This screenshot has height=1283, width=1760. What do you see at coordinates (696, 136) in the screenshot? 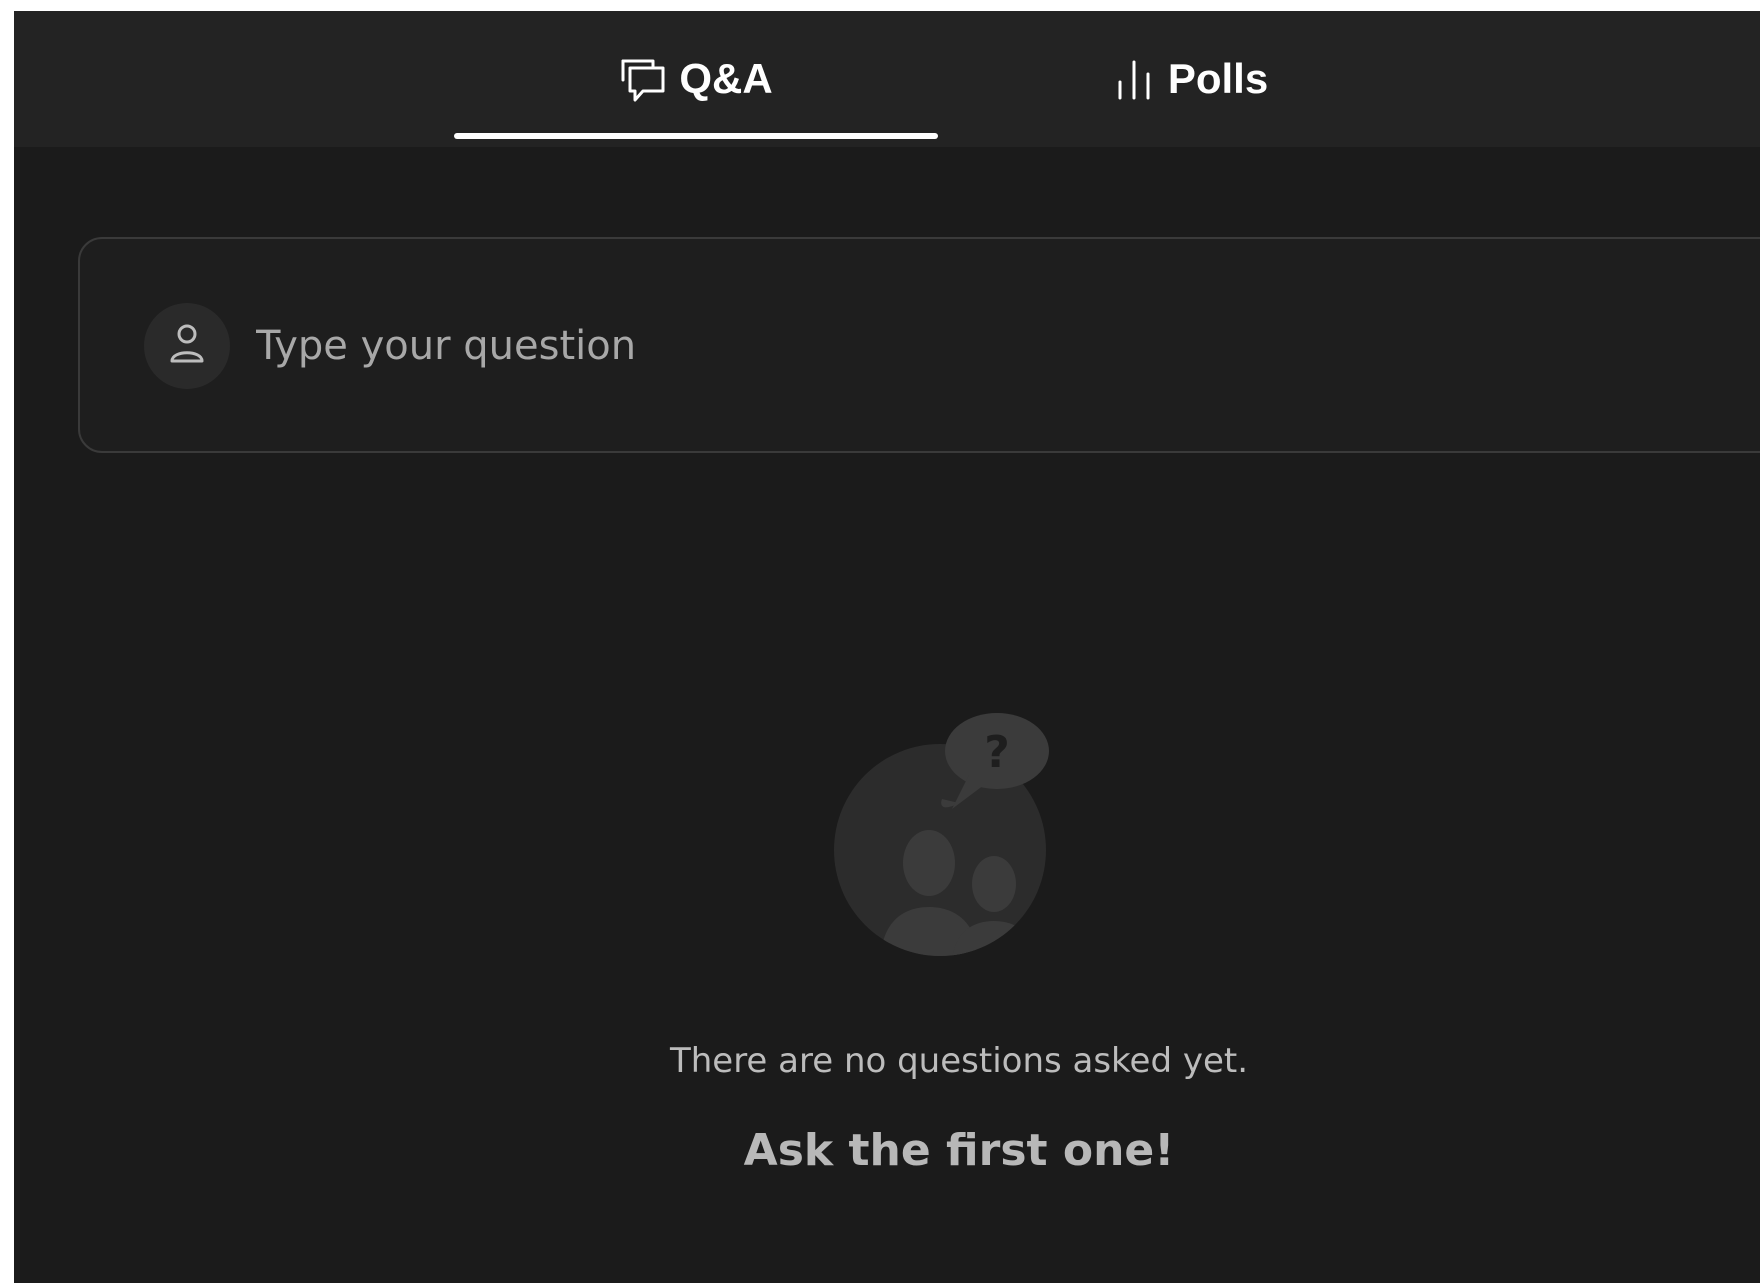
I see `active-tab-indicator` at bounding box center [696, 136].